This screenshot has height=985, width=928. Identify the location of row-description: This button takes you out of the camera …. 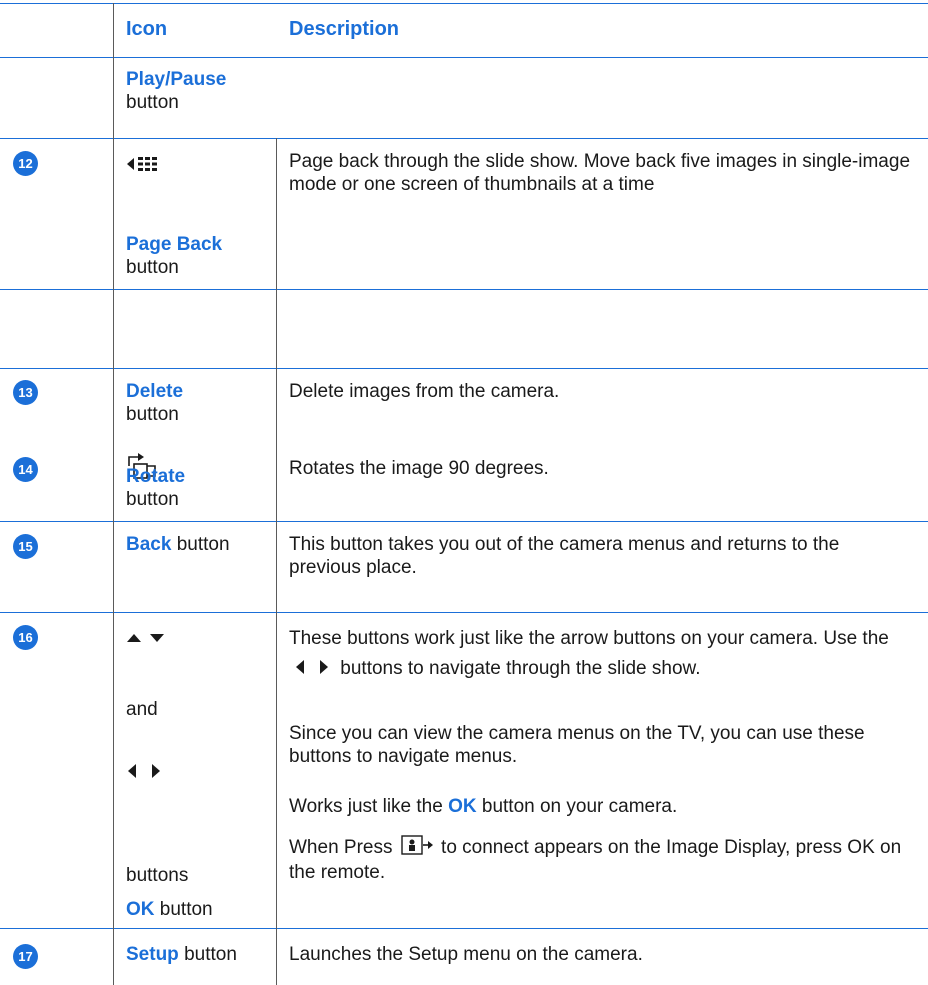
(564, 556).